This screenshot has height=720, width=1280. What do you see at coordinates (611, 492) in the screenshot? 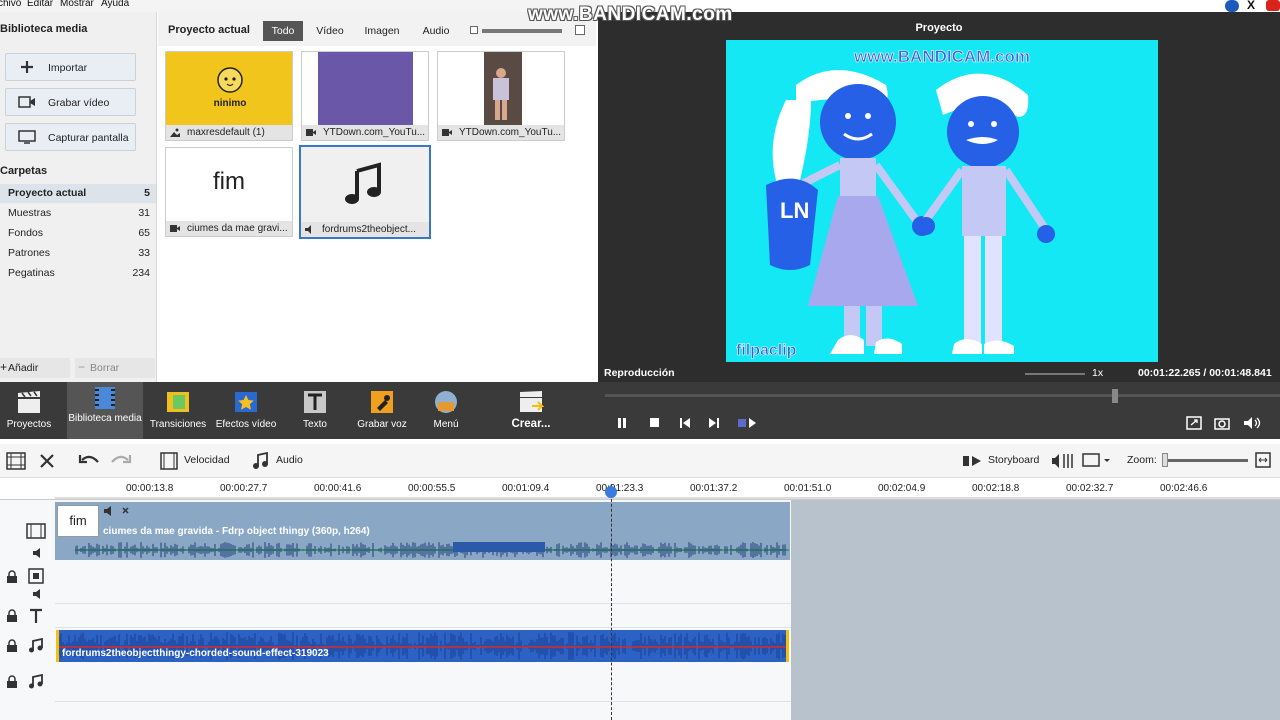
I see `playhead-handle` at bounding box center [611, 492].